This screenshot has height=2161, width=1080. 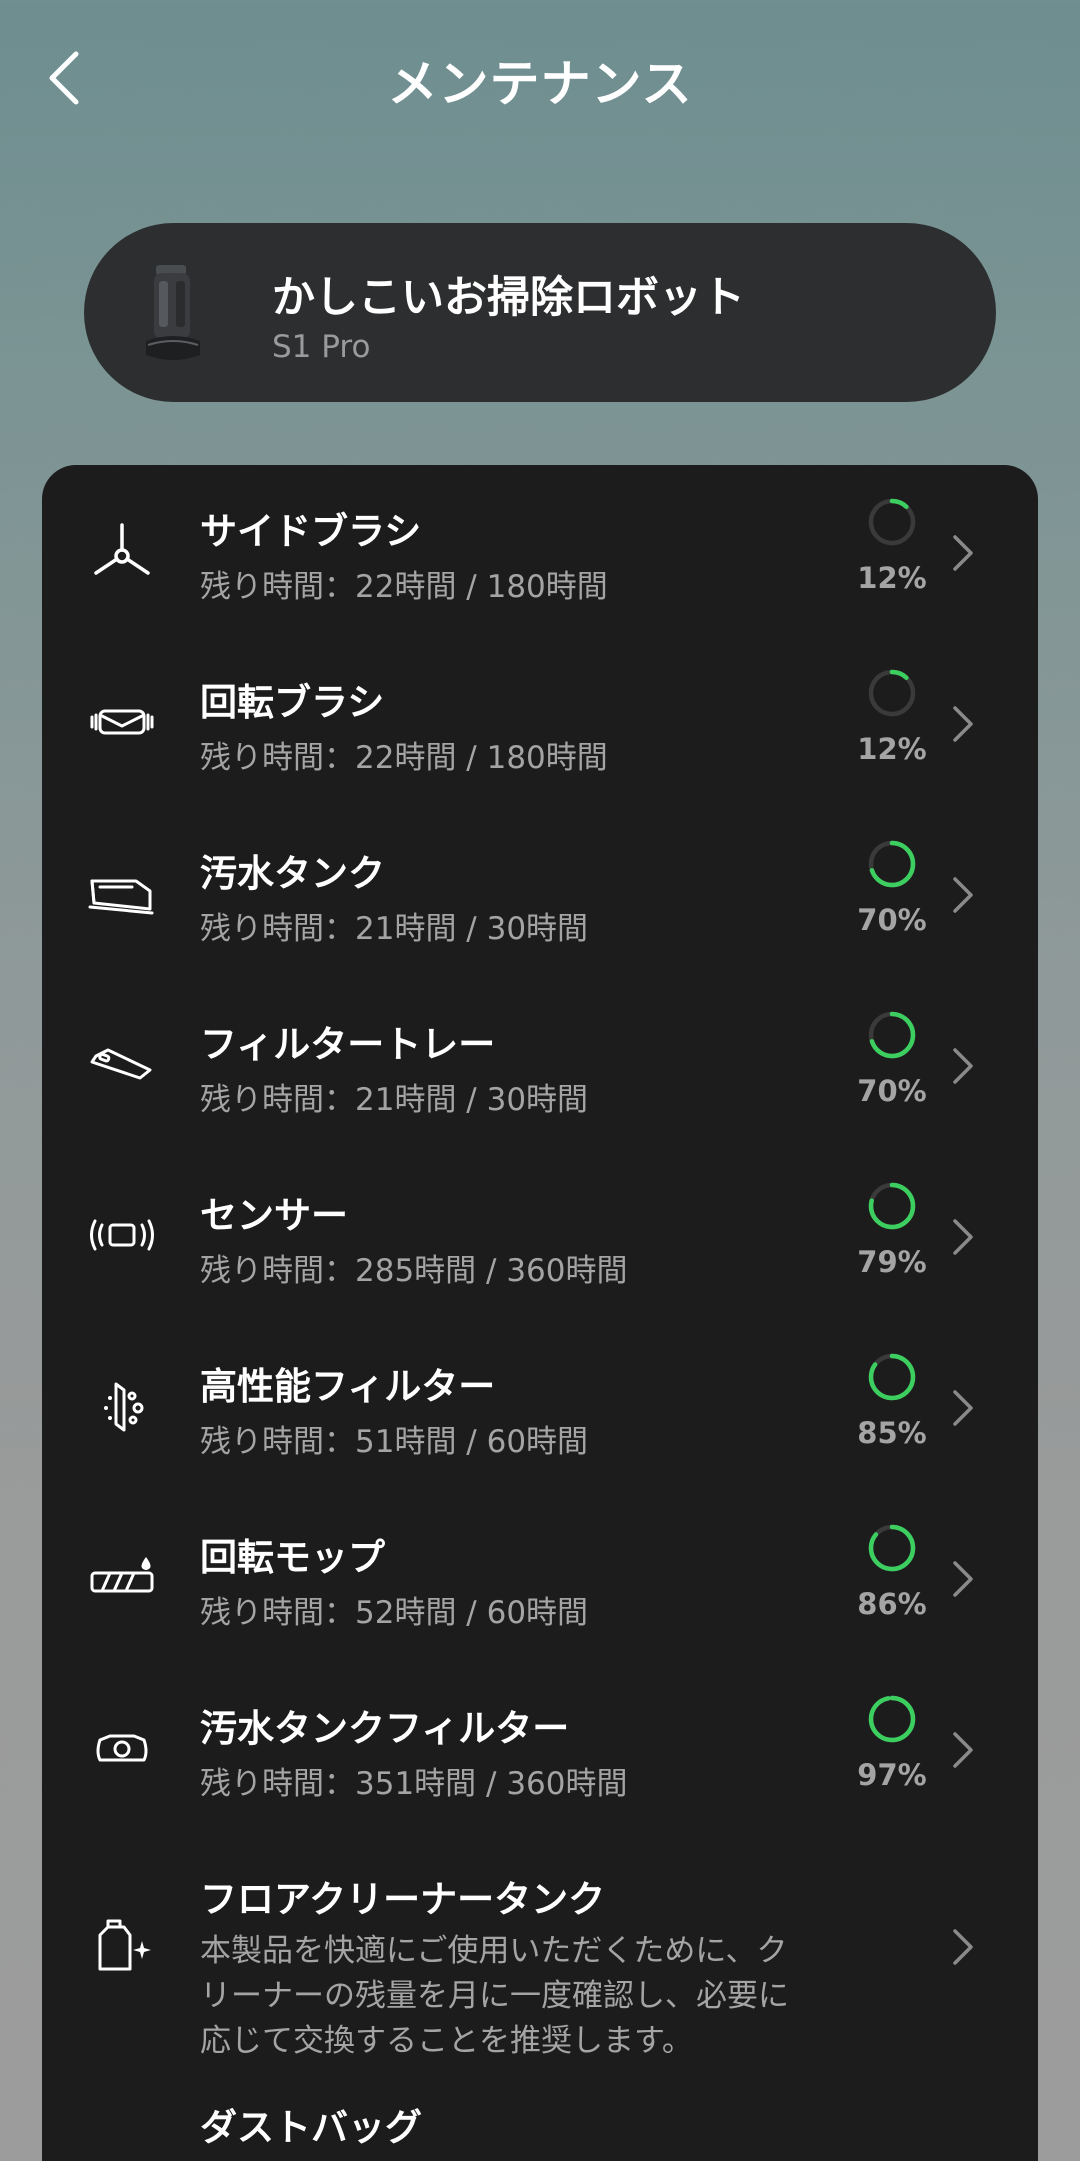 What do you see at coordinates (385, 1728) in the screenshot?
I see `item-title: 汚水タンクフィルター` at bounding box center [385, 1728].